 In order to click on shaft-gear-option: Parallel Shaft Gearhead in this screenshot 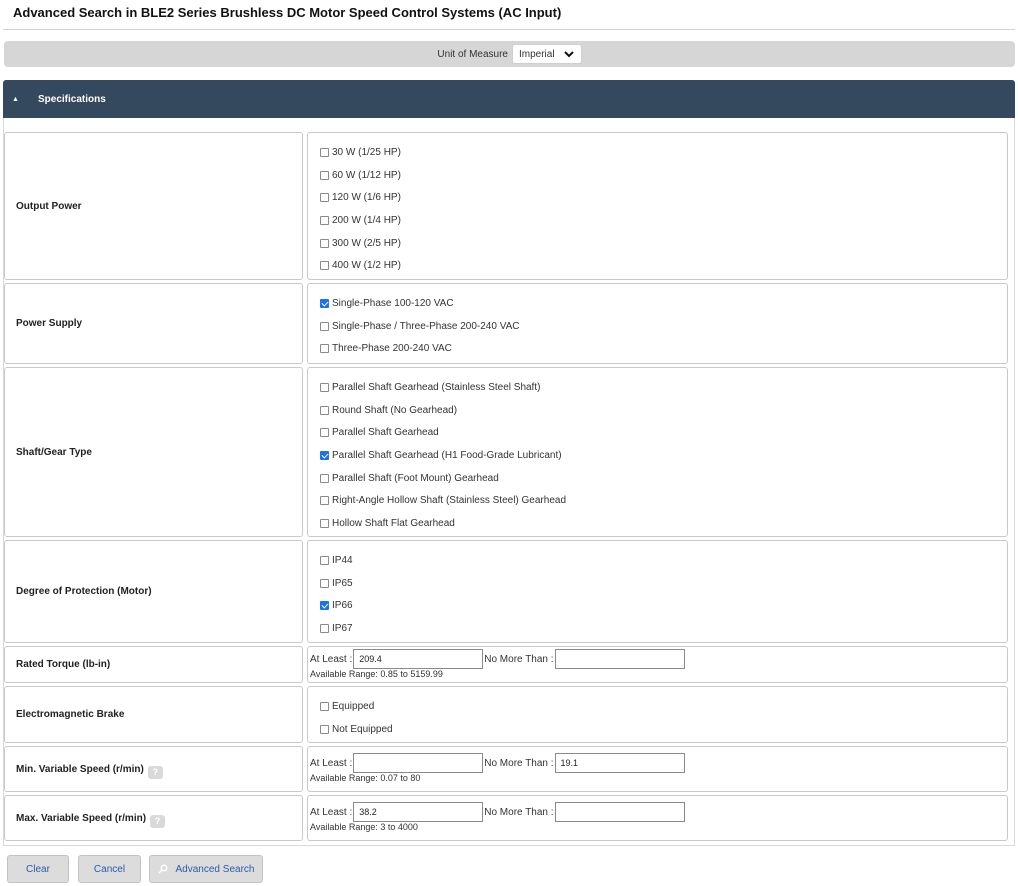, I will do `click(443, 432)`.